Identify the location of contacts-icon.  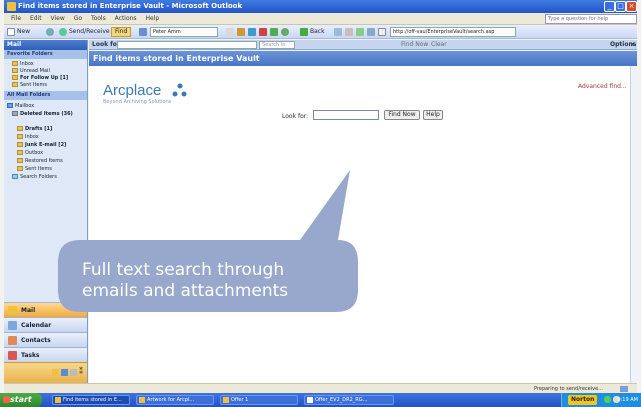
(12, 340).